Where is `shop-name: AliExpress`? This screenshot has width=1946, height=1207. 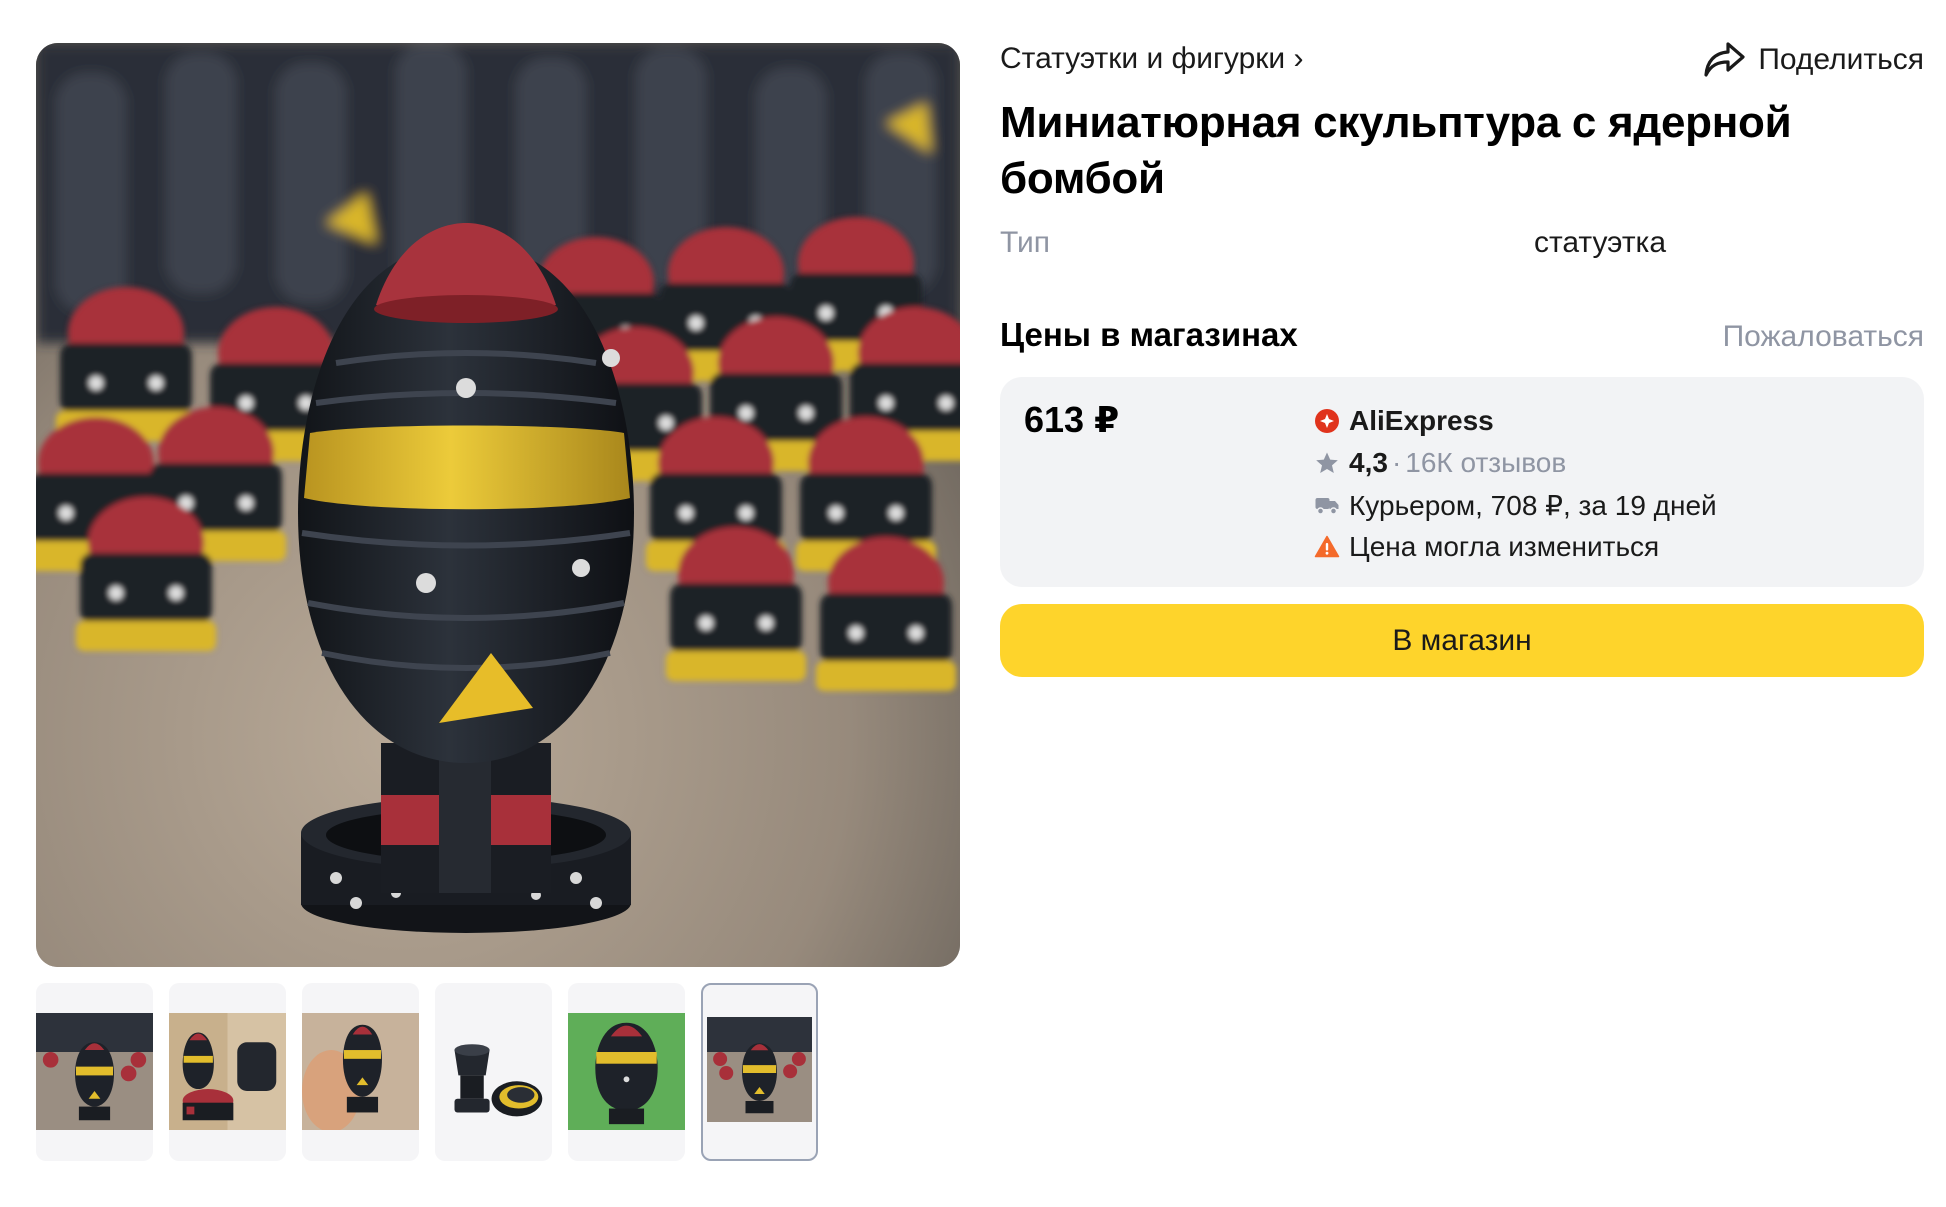 shop-name: AliExpress is located at coordinates (1421, 421).